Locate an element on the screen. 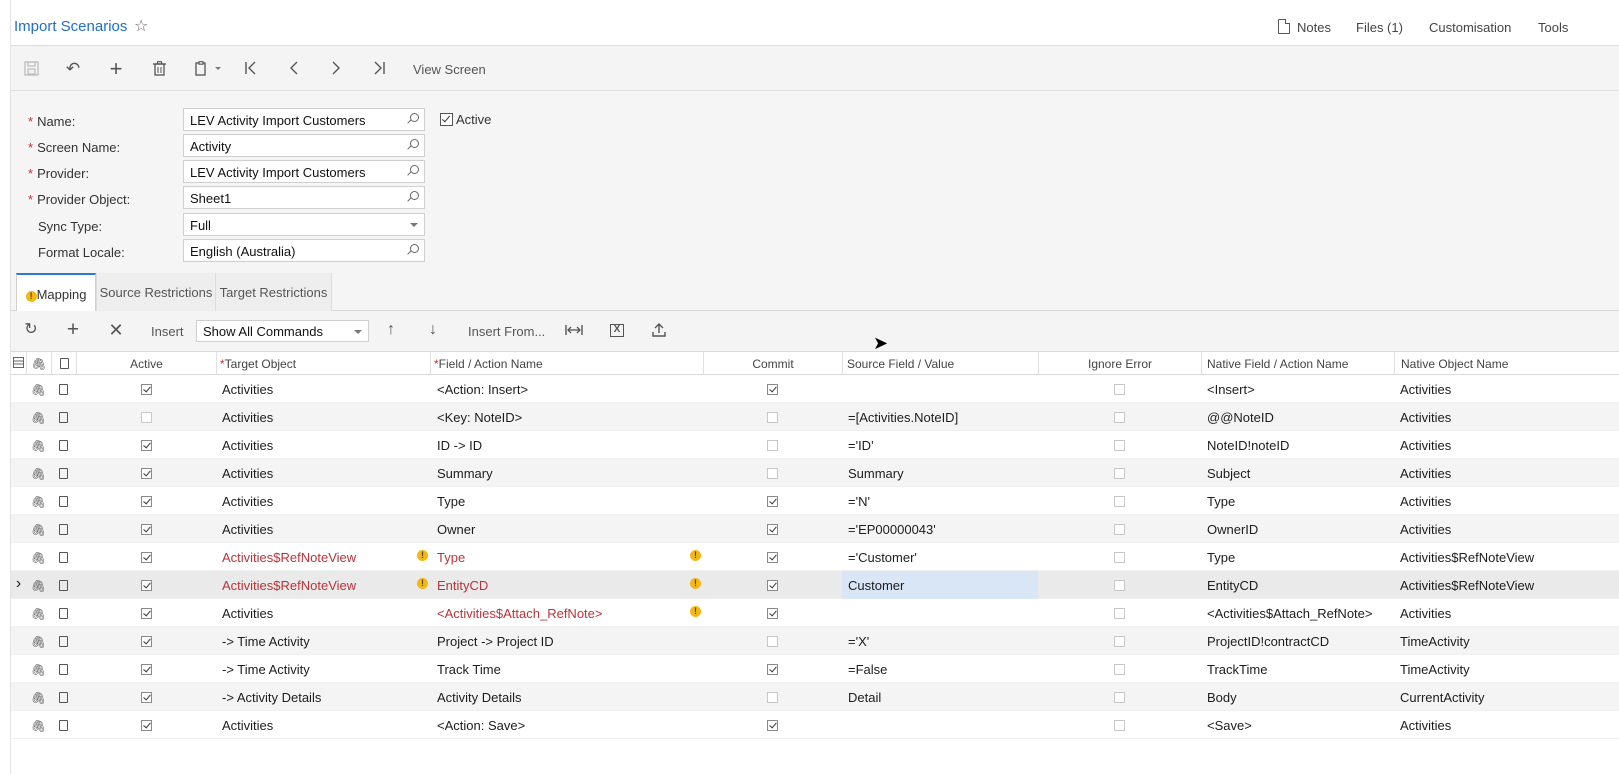 This screenshot has width=1619, height=774. field-action-cell: Type is located at coordinates (566, 501).